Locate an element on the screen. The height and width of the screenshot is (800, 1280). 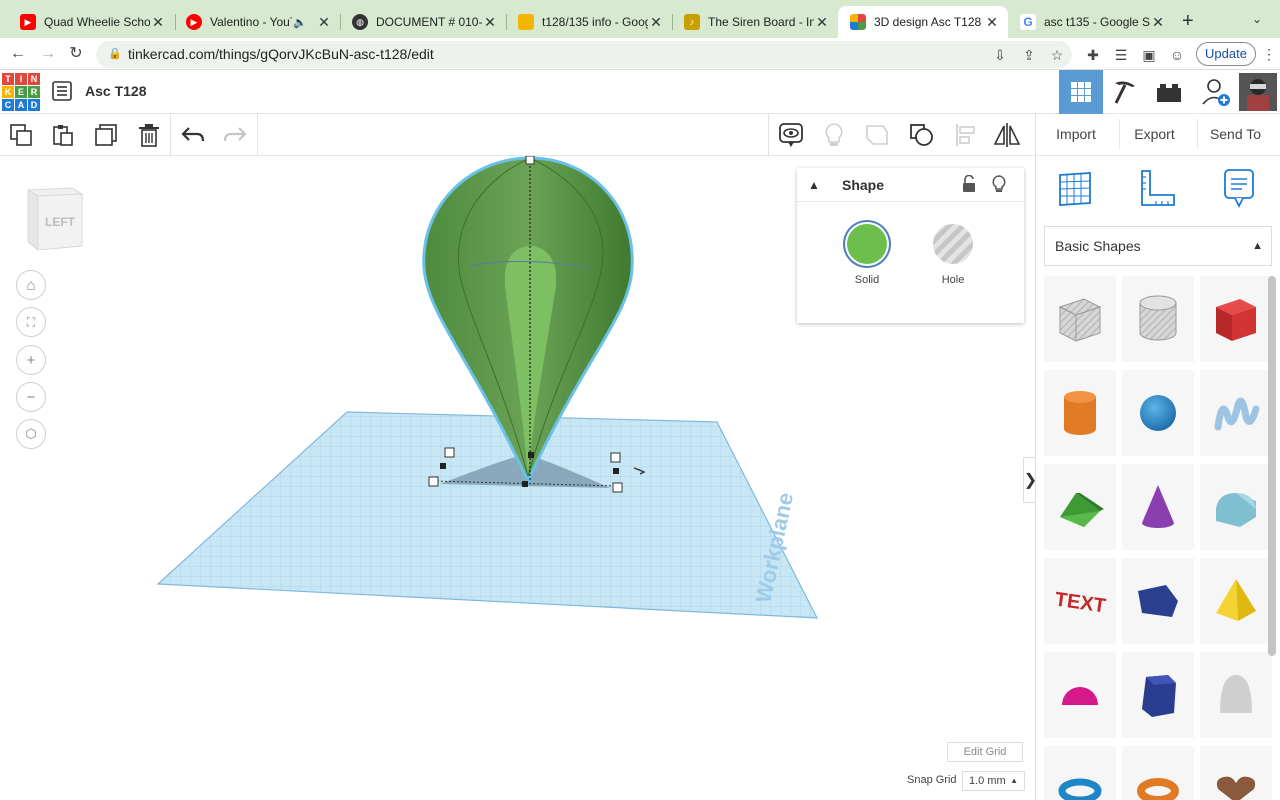
chrome-menu-icon: ⋮ is located at coordinates (1269, 54).